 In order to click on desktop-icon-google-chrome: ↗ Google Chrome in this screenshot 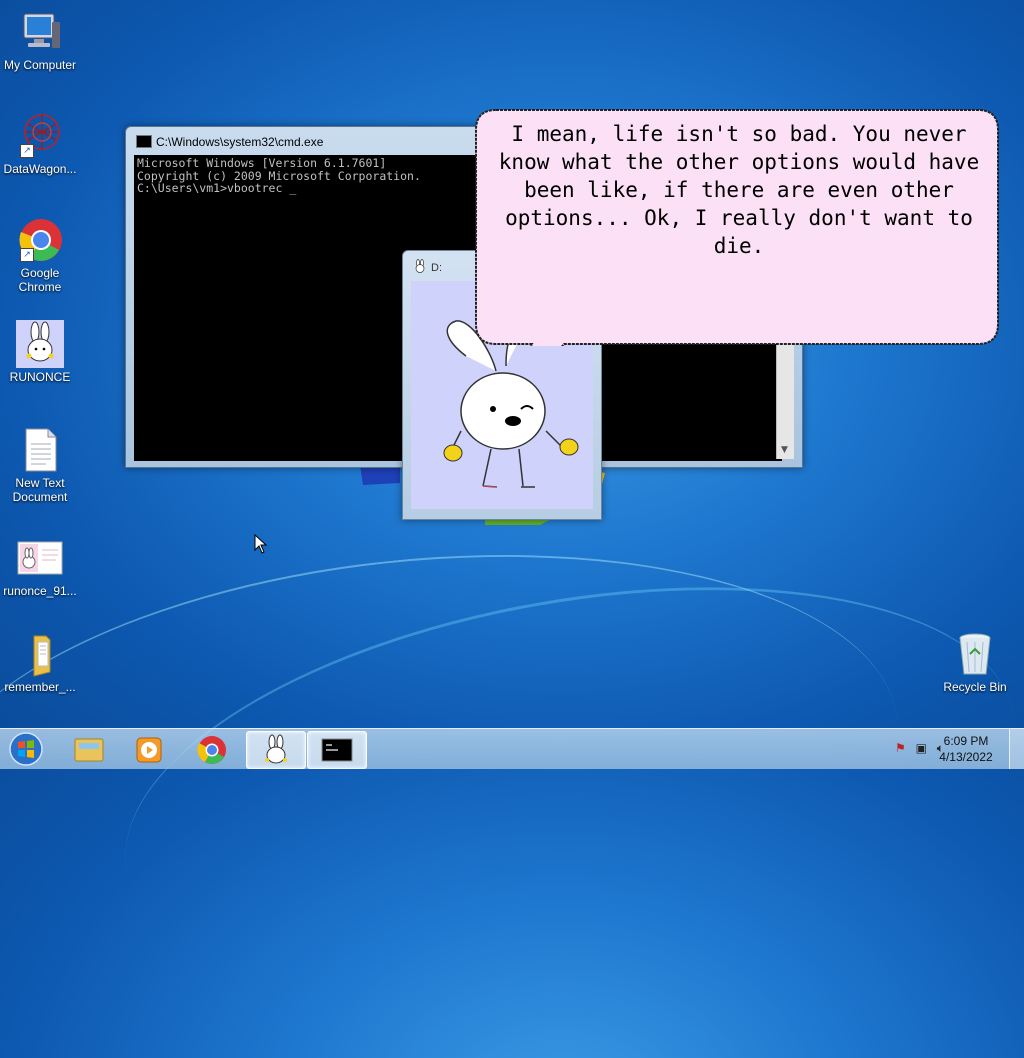, I will do `click(40, 255)`.